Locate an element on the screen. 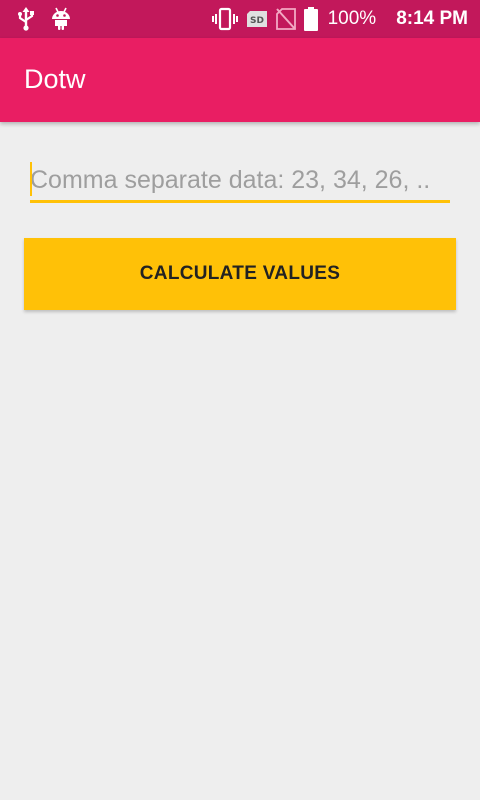 Image resolution: width=480 pixels, height=800 pixels. battery-percentage: 100% is located at coordinates (352, 18).